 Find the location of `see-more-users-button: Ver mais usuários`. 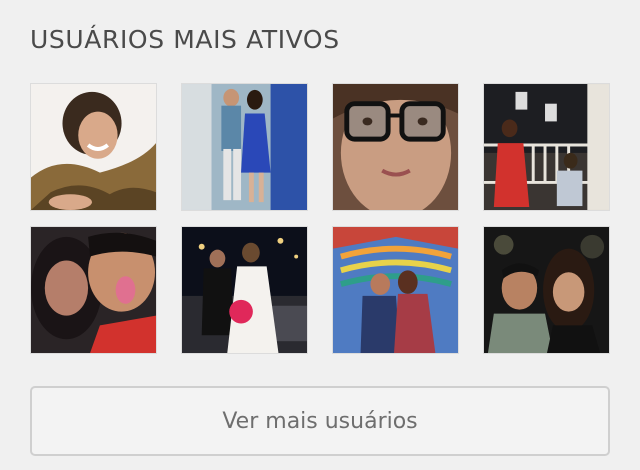

see-more-users-button: Ver mais usuários is located at coordinates (320, 421).